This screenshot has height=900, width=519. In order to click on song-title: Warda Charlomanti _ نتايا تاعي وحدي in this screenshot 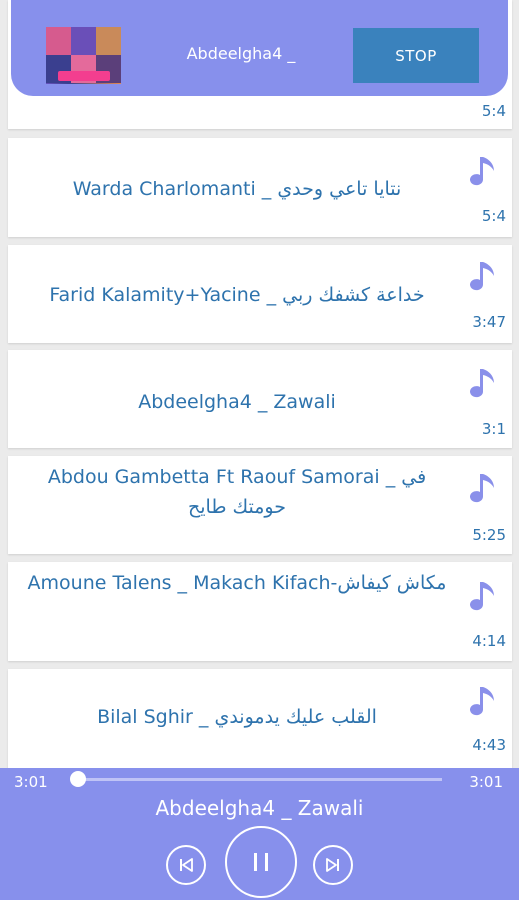, I will do `click(237, 189)`.